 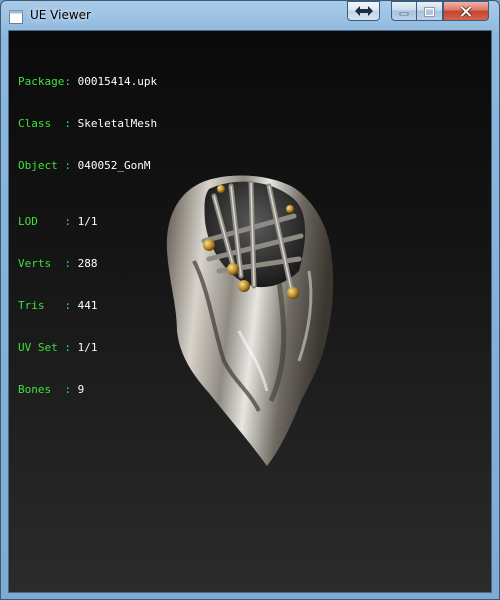 What do you see at coordinates (60, 15) in the screenshot?
I see `window-title: UE Viewer` at bounding box center [60, 15].